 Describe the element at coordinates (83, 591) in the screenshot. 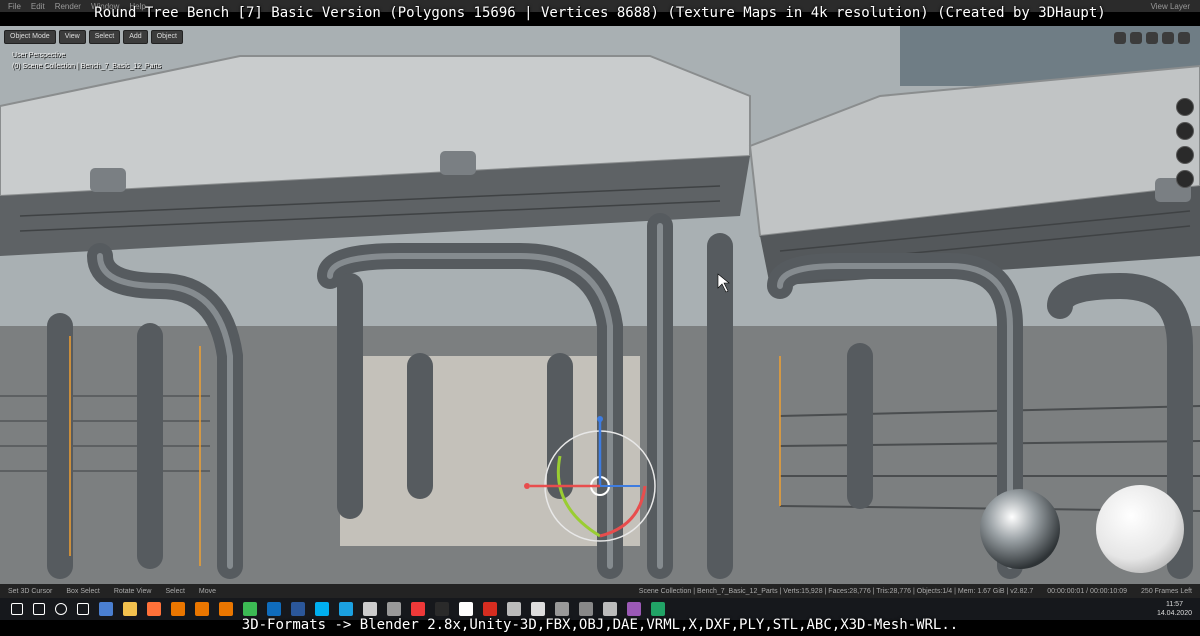

I see `status-hint-box-select: Box Select` at that location.